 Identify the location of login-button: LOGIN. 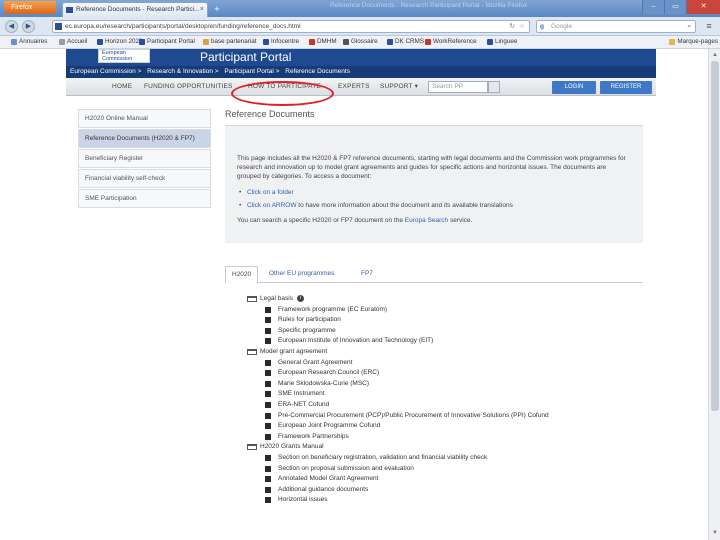
(574, 87).